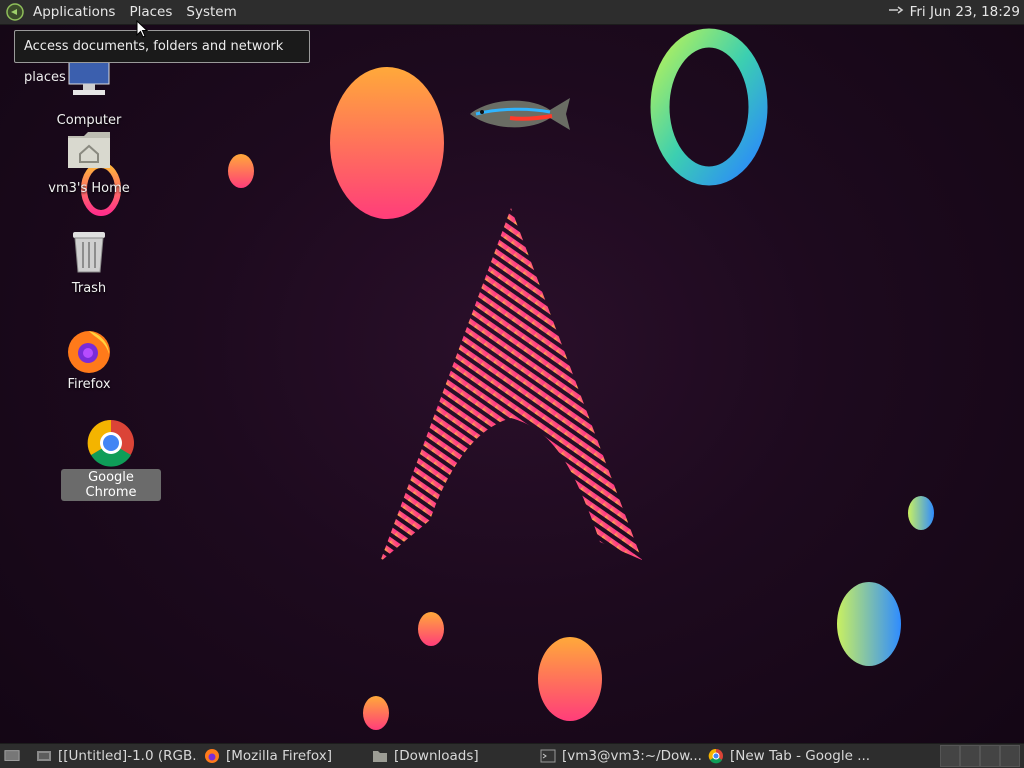 The image size is (1024, 768). What do you see at coordinates (15, 12) in the screenshot?
I see `mate-logo-icon` at bounding box center [15, 12].